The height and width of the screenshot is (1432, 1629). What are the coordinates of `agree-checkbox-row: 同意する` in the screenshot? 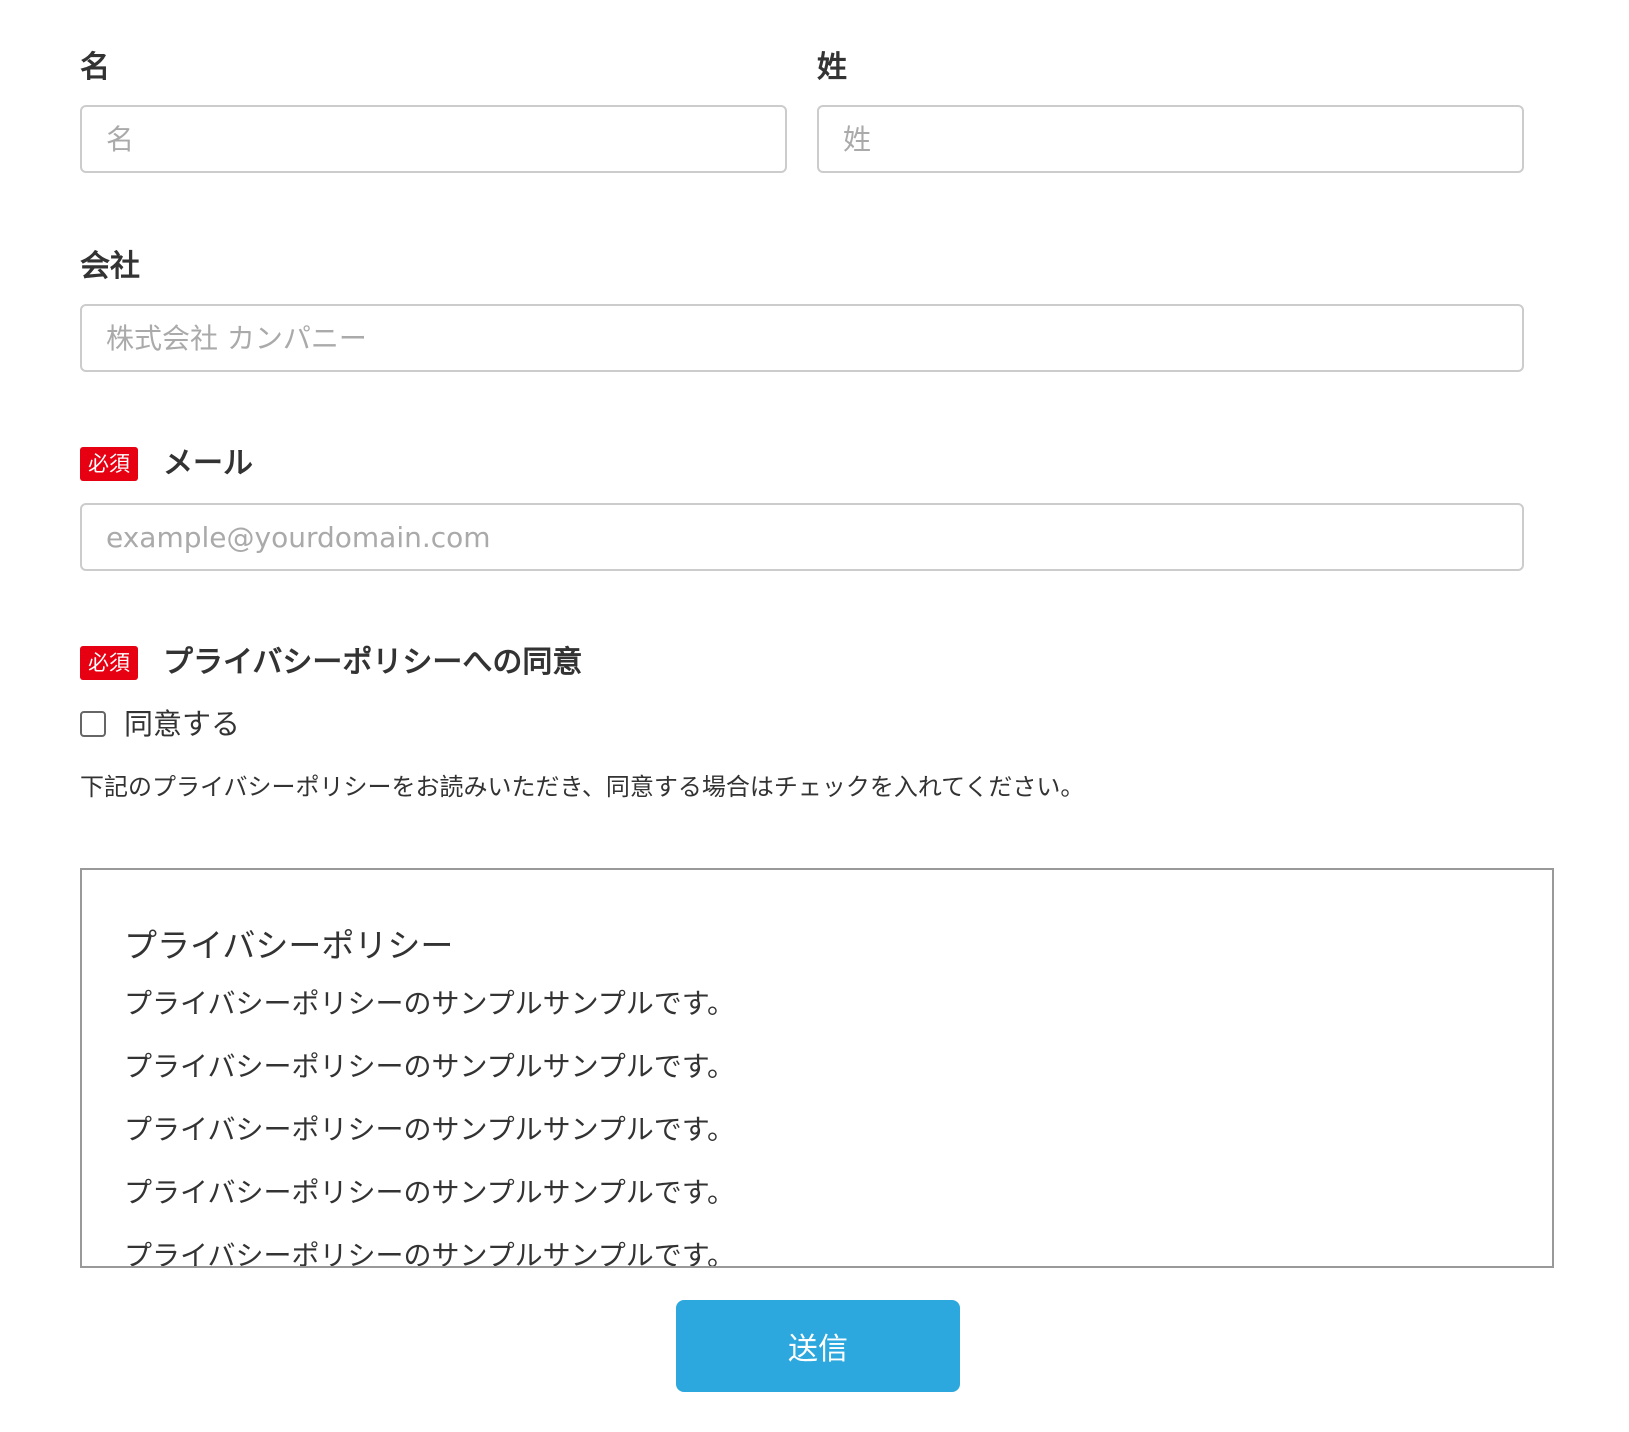 It's located at (160, 724).